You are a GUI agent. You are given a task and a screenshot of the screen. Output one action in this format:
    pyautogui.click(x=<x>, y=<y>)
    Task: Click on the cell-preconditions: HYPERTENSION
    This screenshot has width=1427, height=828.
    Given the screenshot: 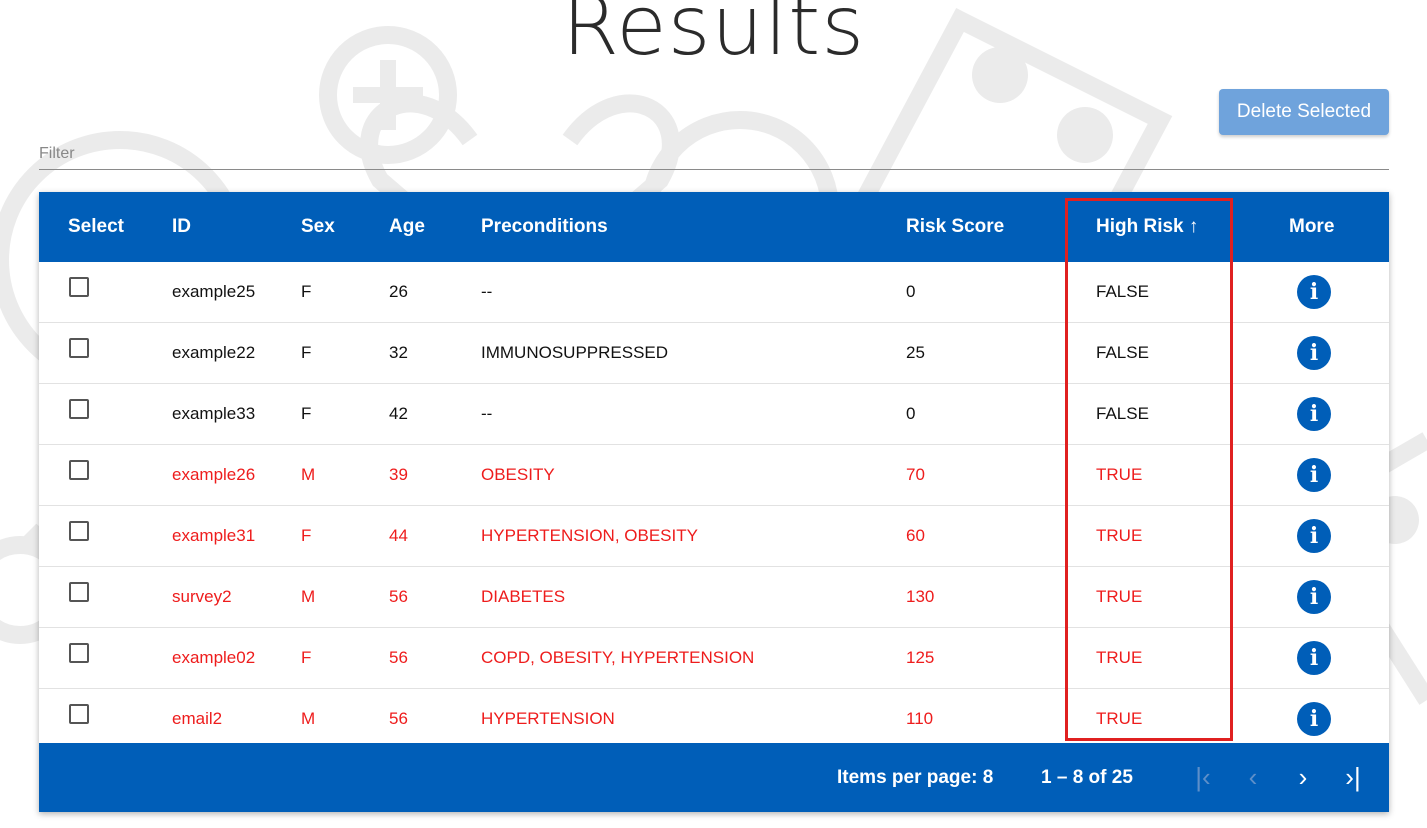 What is the action you would take?
    pyautogui.click(x=548, y=718)
    